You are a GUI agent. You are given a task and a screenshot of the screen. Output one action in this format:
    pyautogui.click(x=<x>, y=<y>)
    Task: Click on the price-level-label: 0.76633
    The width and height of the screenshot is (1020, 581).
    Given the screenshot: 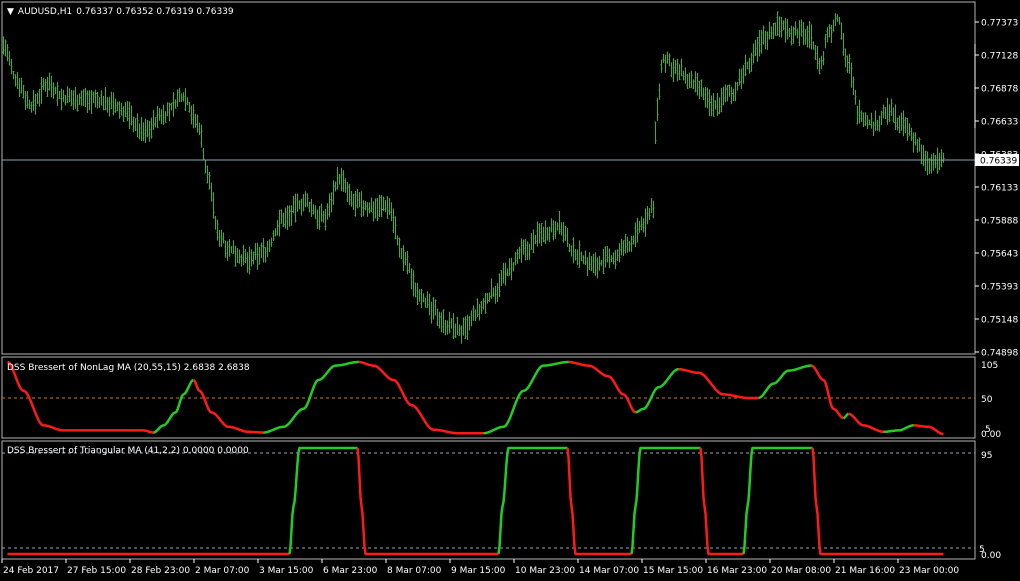 What is the action you would take?
    pyautogui.click(x=999, y=123)
    